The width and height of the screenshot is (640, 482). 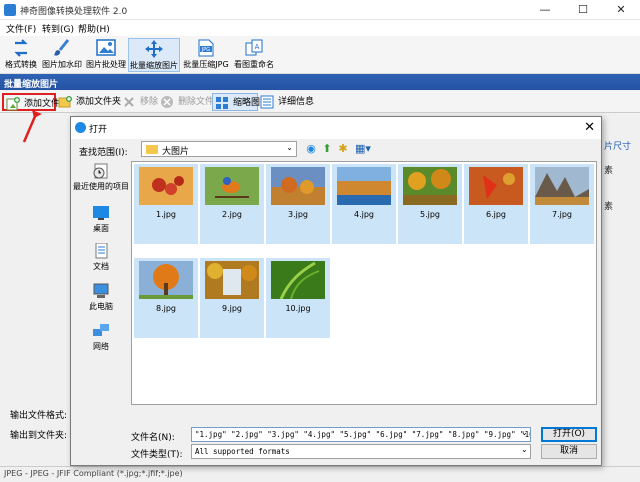 I want to click on file-name: 3.jpg, so click(x=297, y=214).